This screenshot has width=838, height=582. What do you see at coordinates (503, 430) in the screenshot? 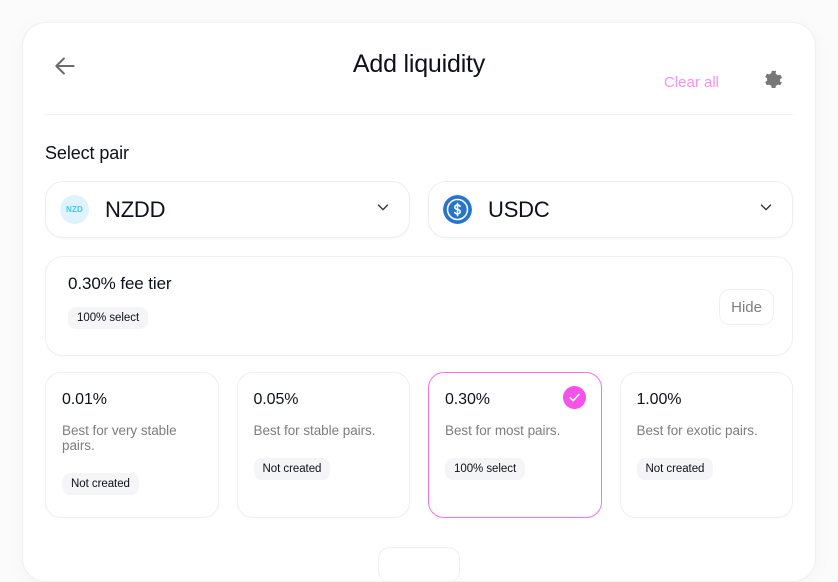
I see `fee-tier-description: Best for most pairs.` at bounding box center [503, 430].